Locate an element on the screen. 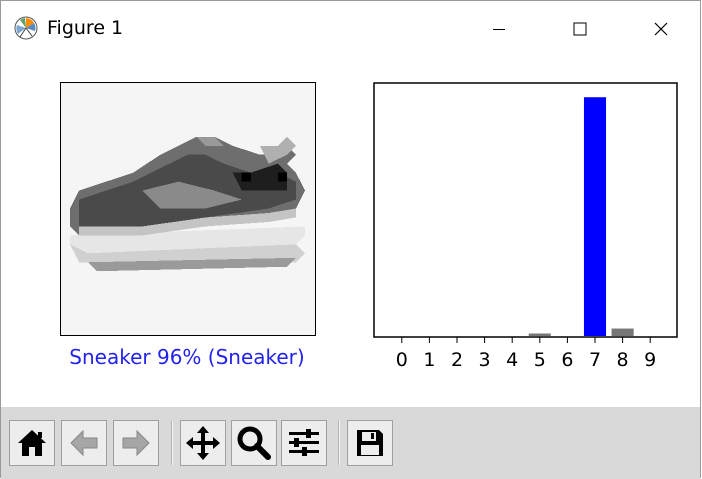 Image resolution: width=702 pixels, height=479 pixels. window-title: Figure 1 is located at coordinates (85, 28).